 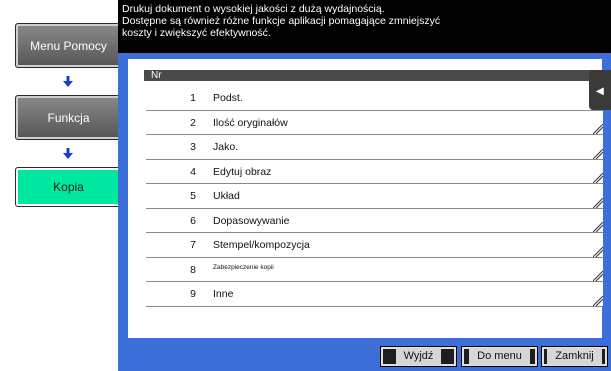 What do you see at coordinates (193, 269) in the screenshot?
I see `item-number: 8` at bounding box center [193, 269].